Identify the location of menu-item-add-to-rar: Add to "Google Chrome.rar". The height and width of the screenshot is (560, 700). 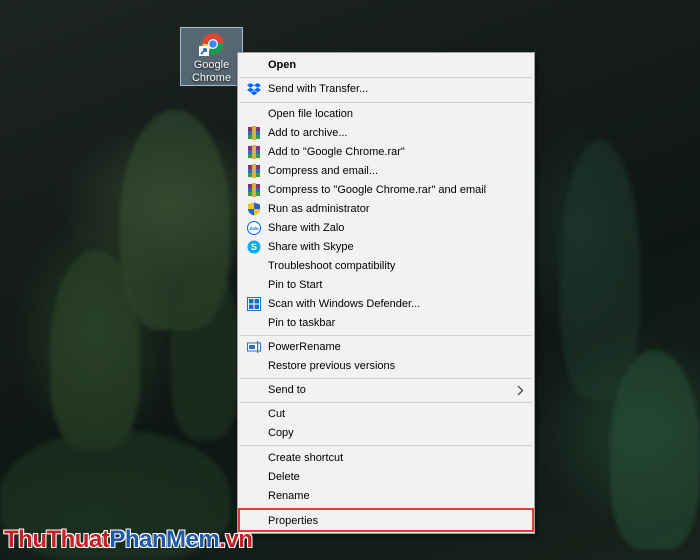
(386, 152).